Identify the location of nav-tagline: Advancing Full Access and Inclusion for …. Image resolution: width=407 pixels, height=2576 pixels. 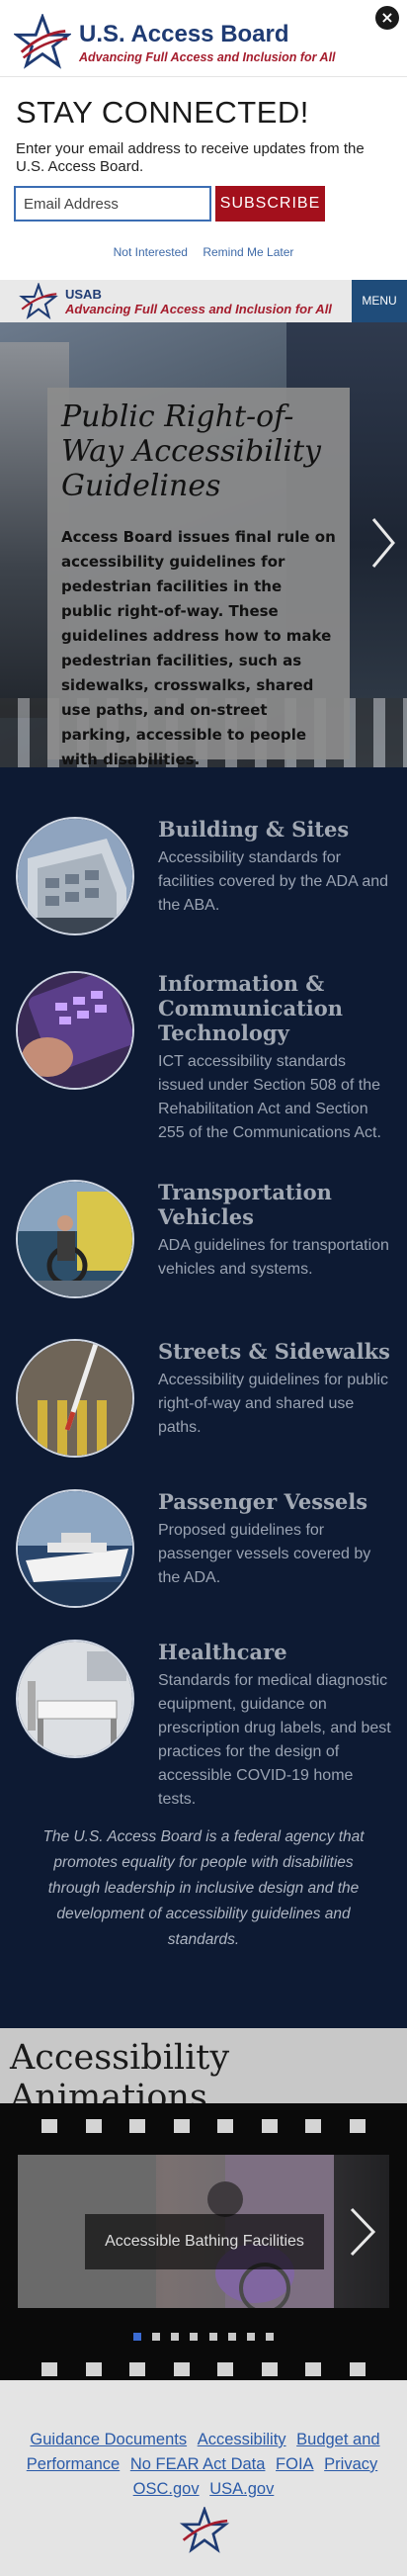
(198, 308).